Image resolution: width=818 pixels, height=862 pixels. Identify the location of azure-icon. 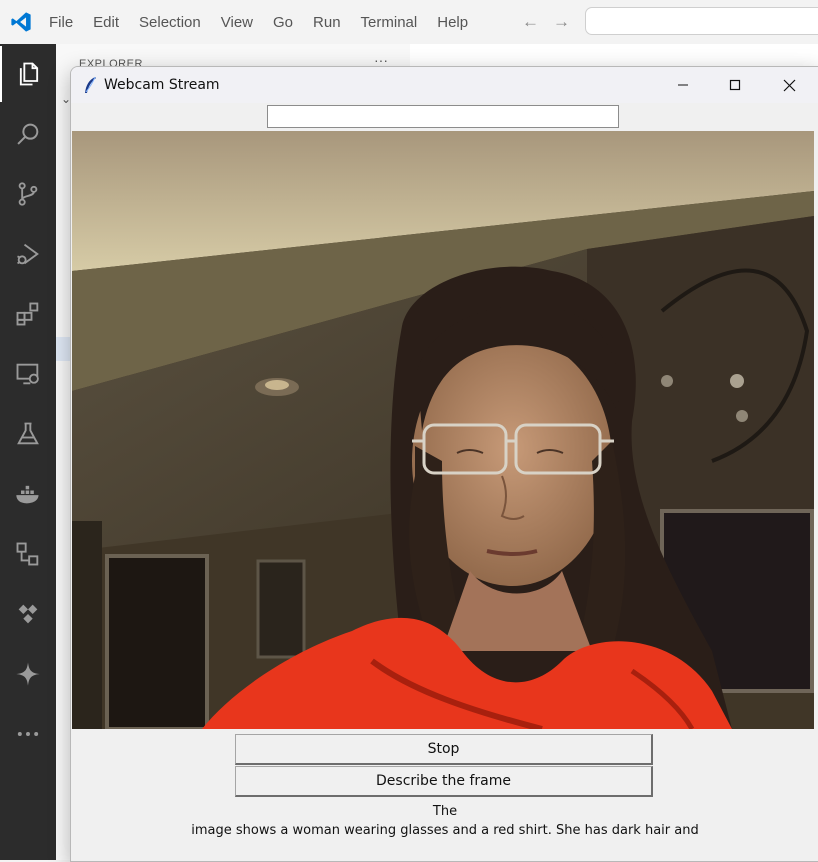
(28, 614).